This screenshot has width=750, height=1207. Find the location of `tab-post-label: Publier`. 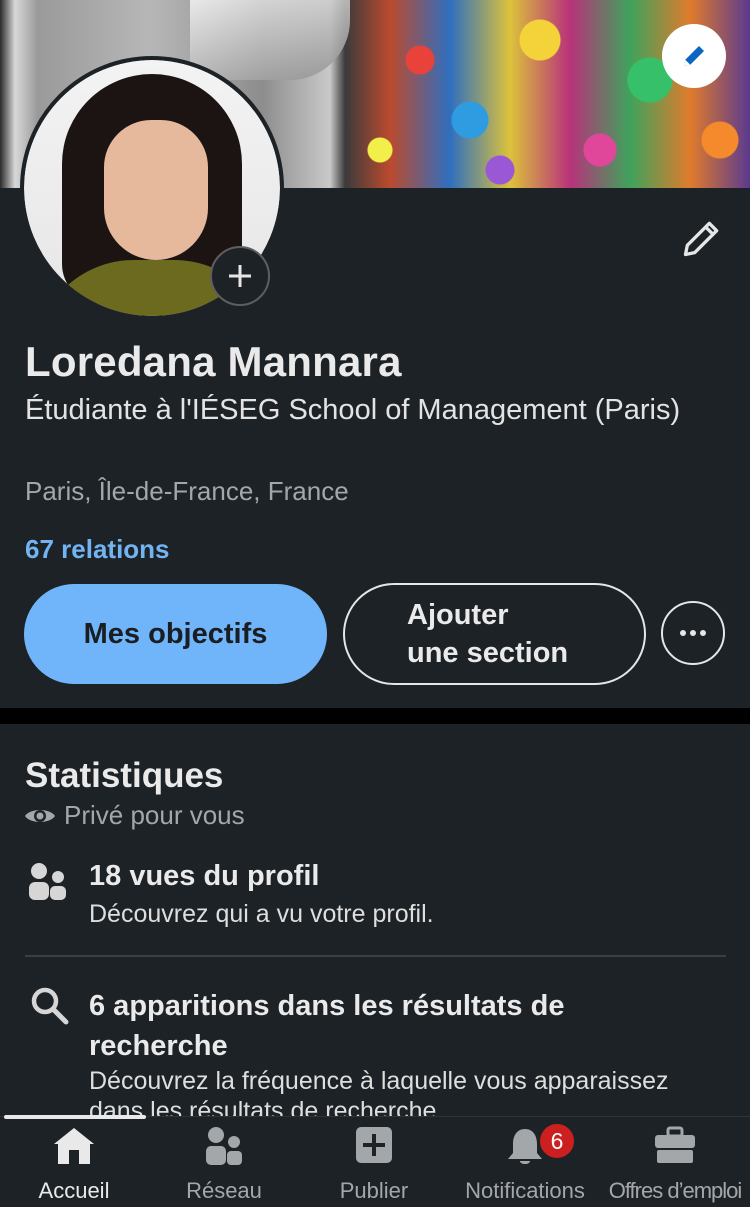

tab-post-label: Publier is located at coordinates (374, 1190).